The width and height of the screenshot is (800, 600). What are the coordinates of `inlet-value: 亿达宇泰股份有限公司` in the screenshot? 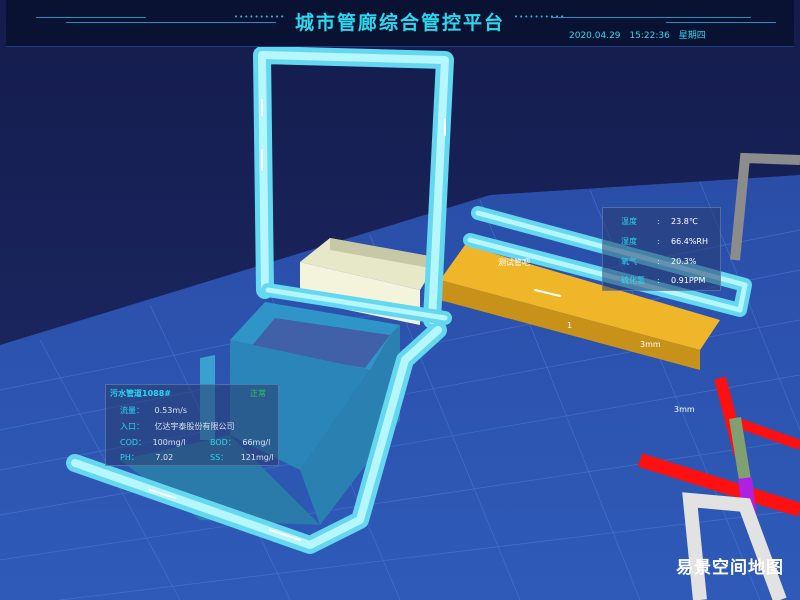 It's located at (194, 426).